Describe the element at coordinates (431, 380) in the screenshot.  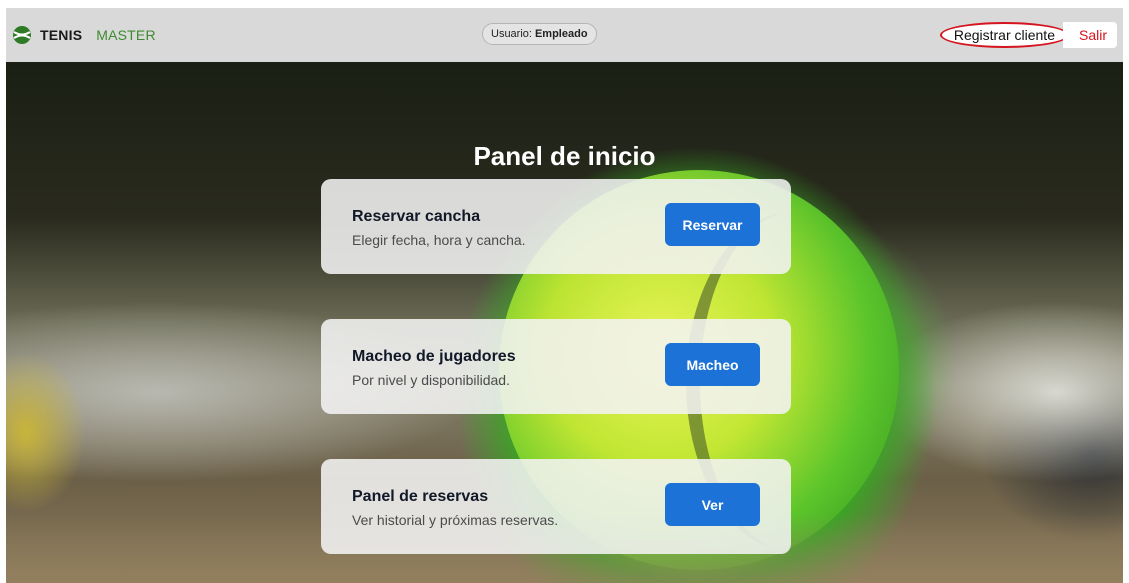
I see `card-description: Por nivel y disponibilidad.` at that location.